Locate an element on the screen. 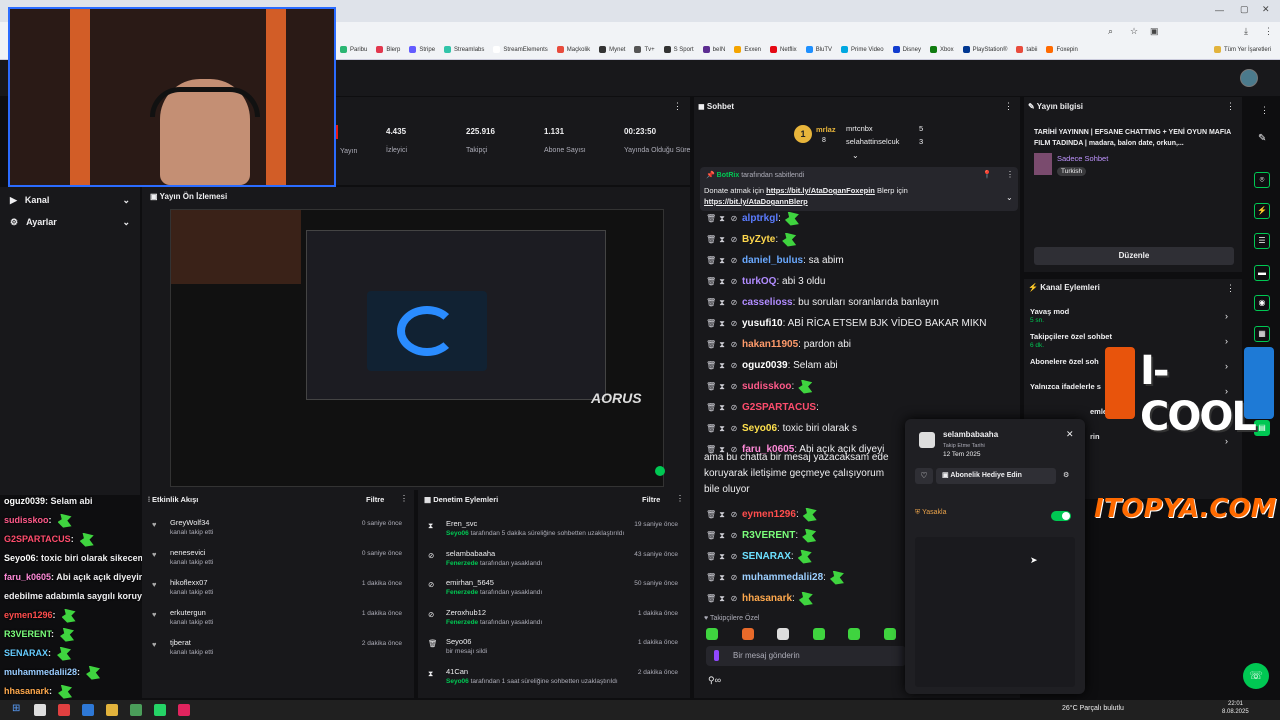 The width and height of the screenshot is (1280, 720). app-taskbar-icon is located at coordinates (184, 710).